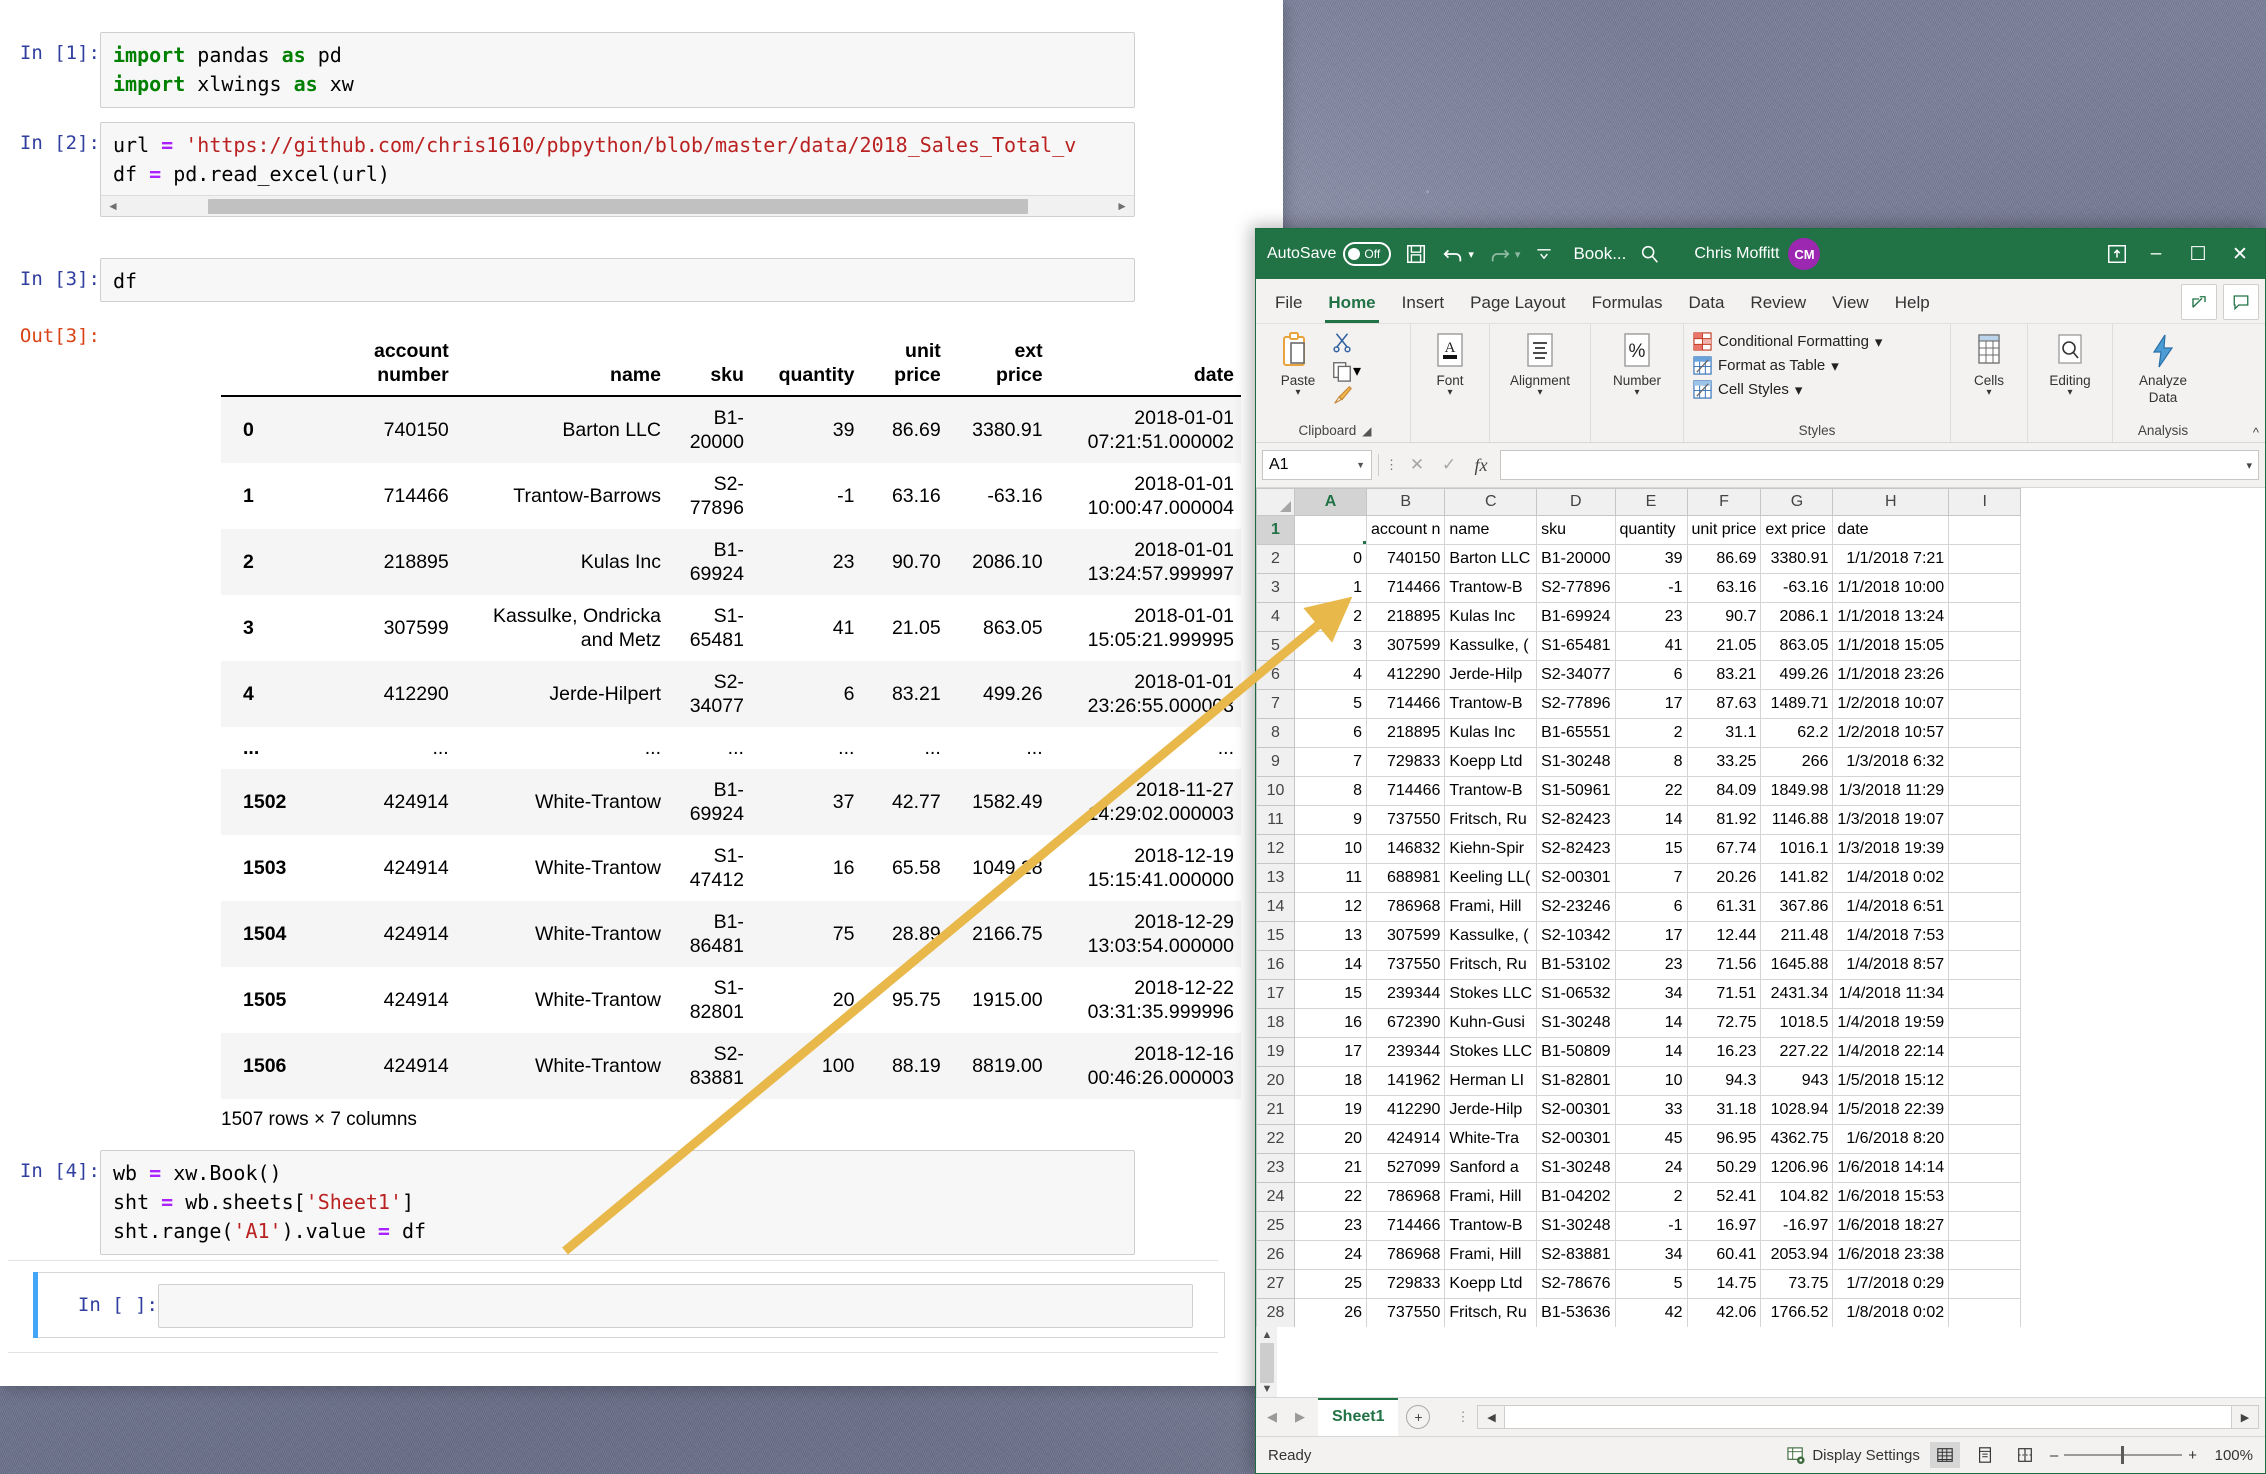 The width and height of the screenshot is (2266, 1474). Describe the element at coordinates (1651, 878) in the screenshot. I see `cell-E13: 7` at that location.